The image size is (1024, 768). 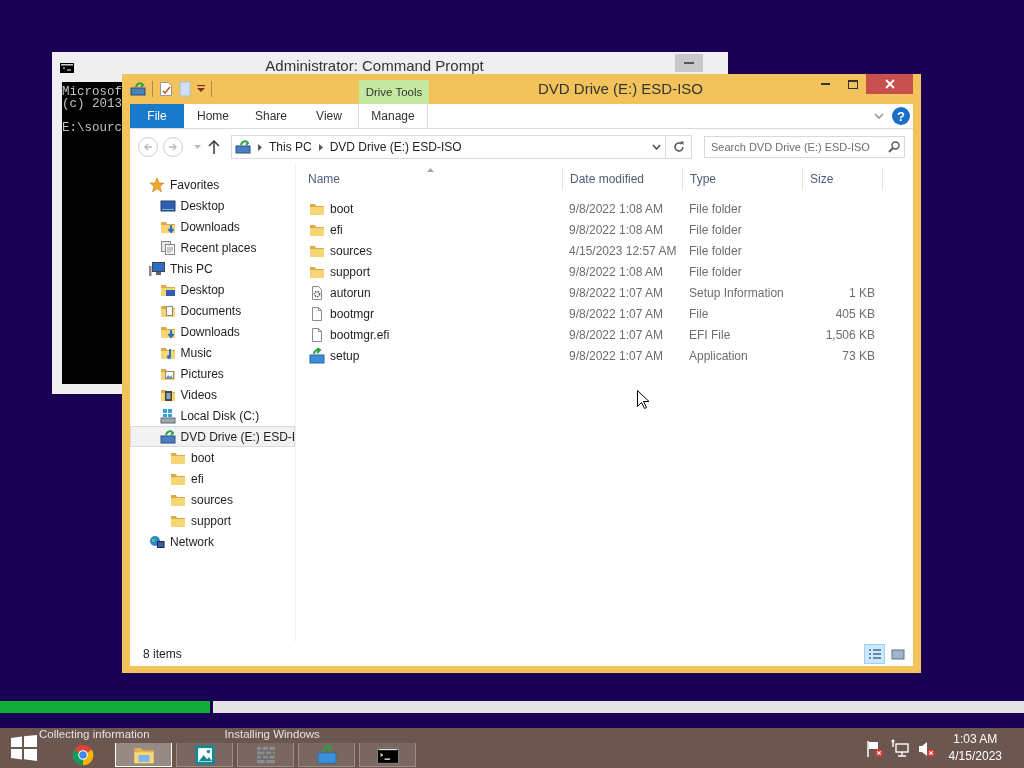 I want to click on console-text: E:\sourc, so click(x=92, y=128).